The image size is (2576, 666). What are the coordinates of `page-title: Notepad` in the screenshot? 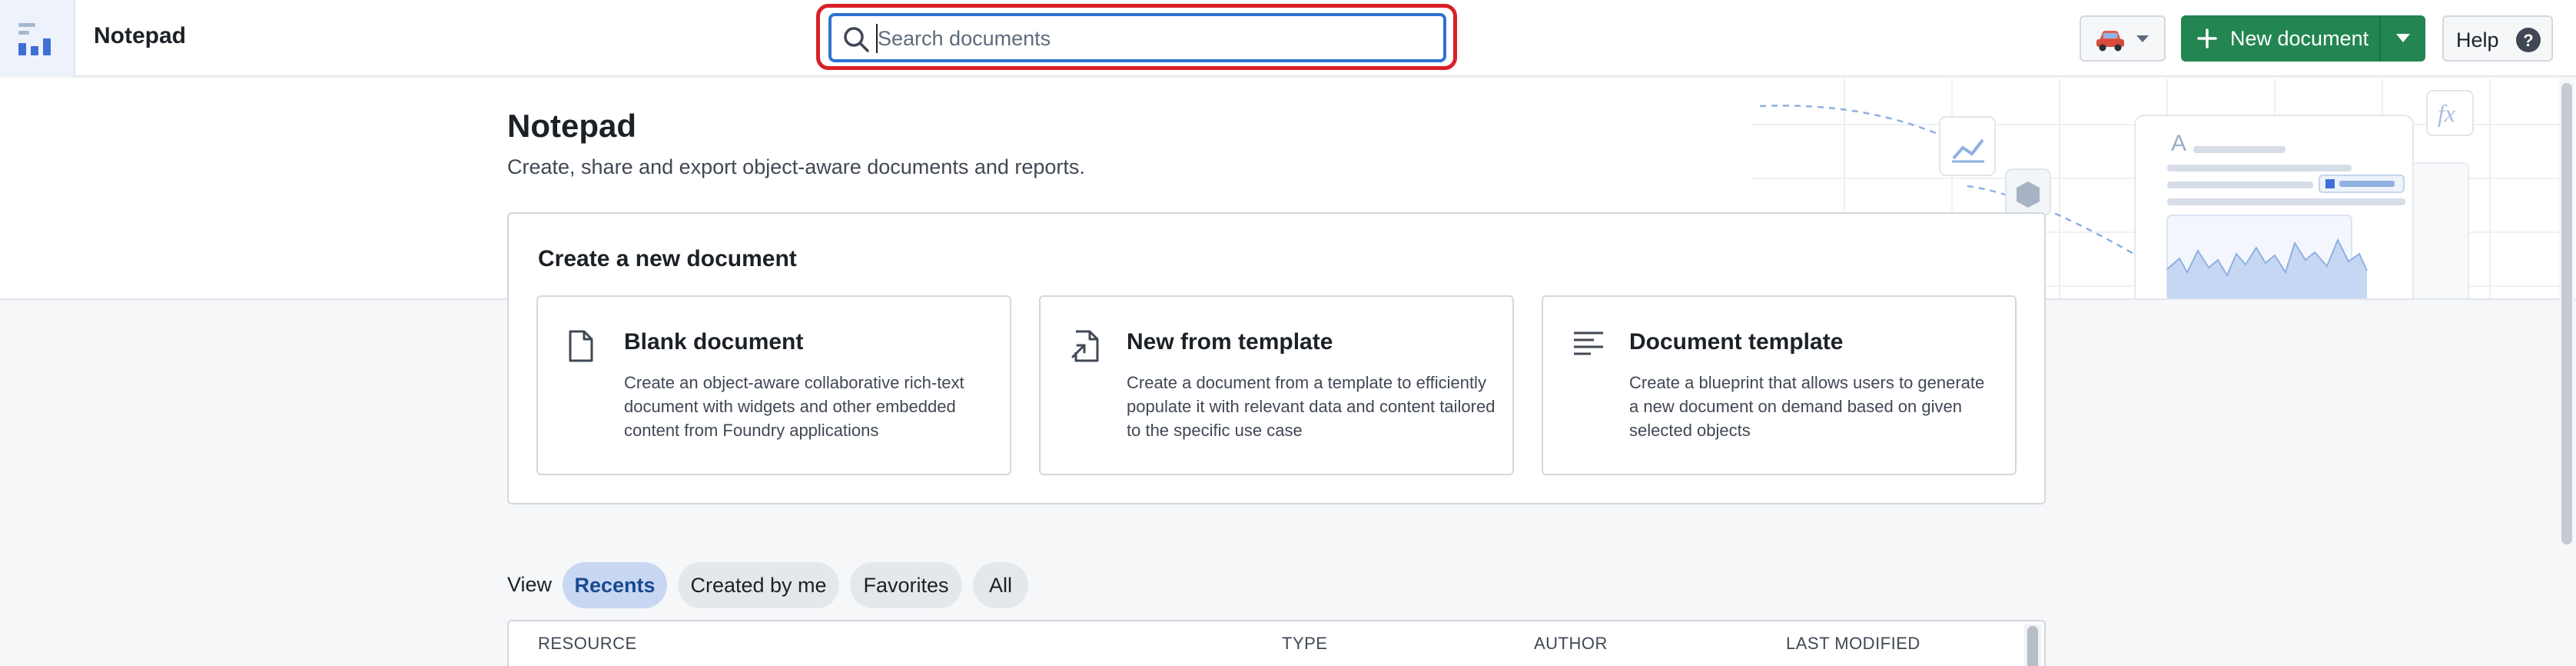 It's located at (571, 126).